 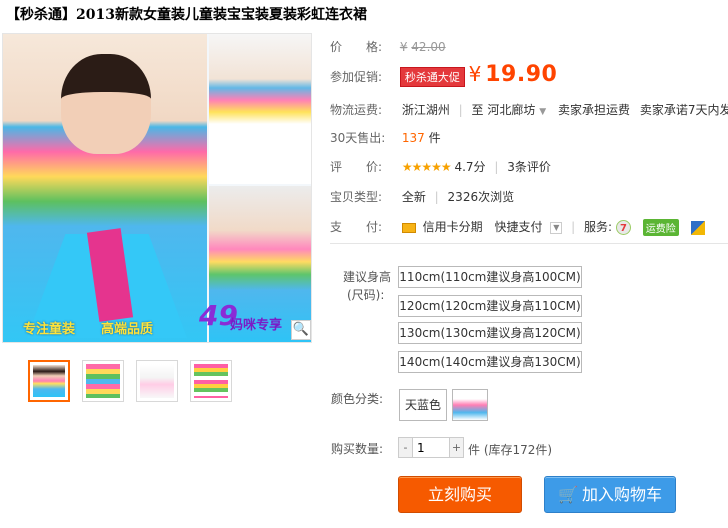 I want to click on credit-card-icon, so click(x=408, y=227).